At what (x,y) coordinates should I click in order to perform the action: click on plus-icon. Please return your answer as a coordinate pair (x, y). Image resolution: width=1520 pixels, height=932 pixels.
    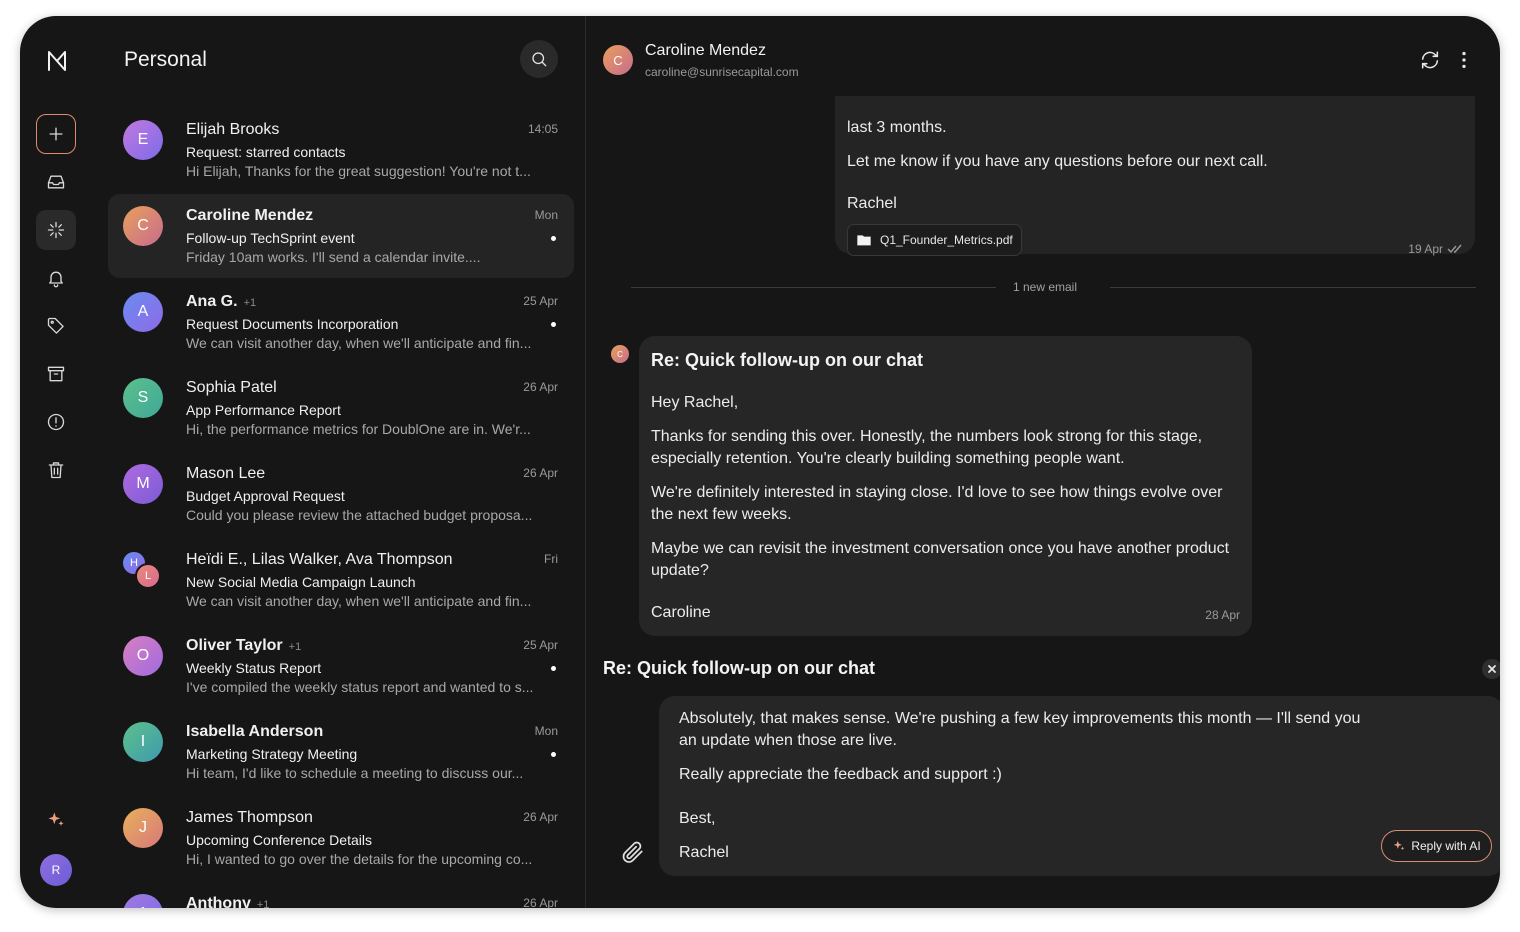
    Looking at the image, I should click on (56, 134).